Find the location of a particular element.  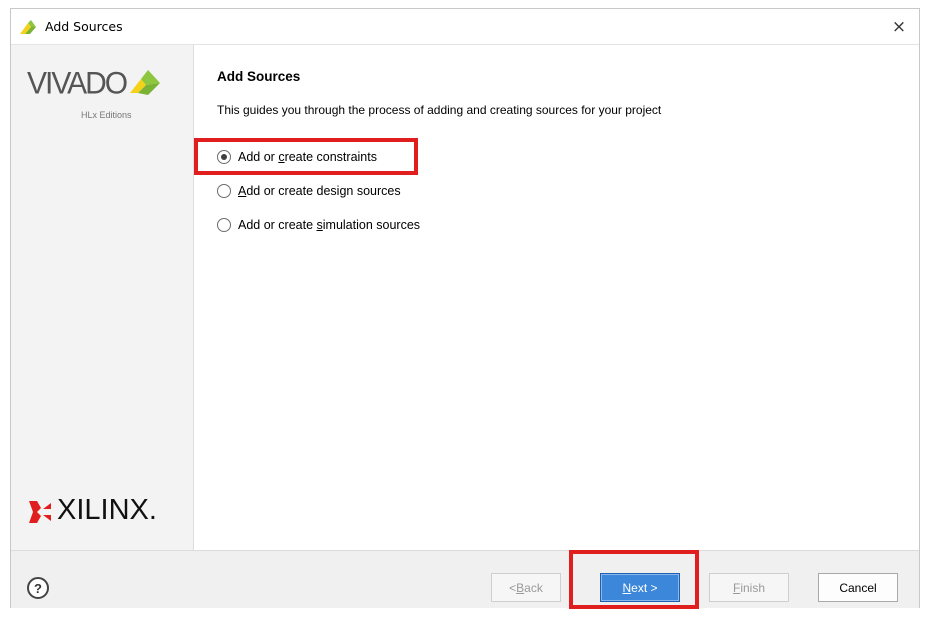

window-title: Add Sources is located at coordinates (84, 26).